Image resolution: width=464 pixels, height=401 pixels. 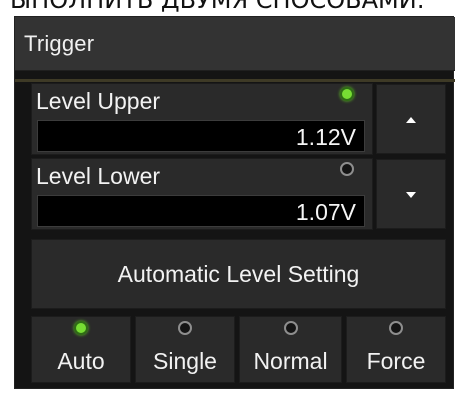 I want to click on mode-single-button: Single, so click(x=185, y=349).